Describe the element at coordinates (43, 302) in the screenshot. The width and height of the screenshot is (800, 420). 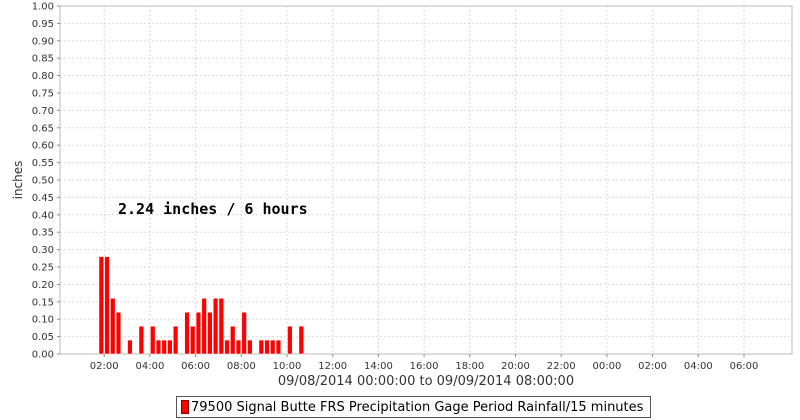
I see `y-tick-label: 0.15` at that location.